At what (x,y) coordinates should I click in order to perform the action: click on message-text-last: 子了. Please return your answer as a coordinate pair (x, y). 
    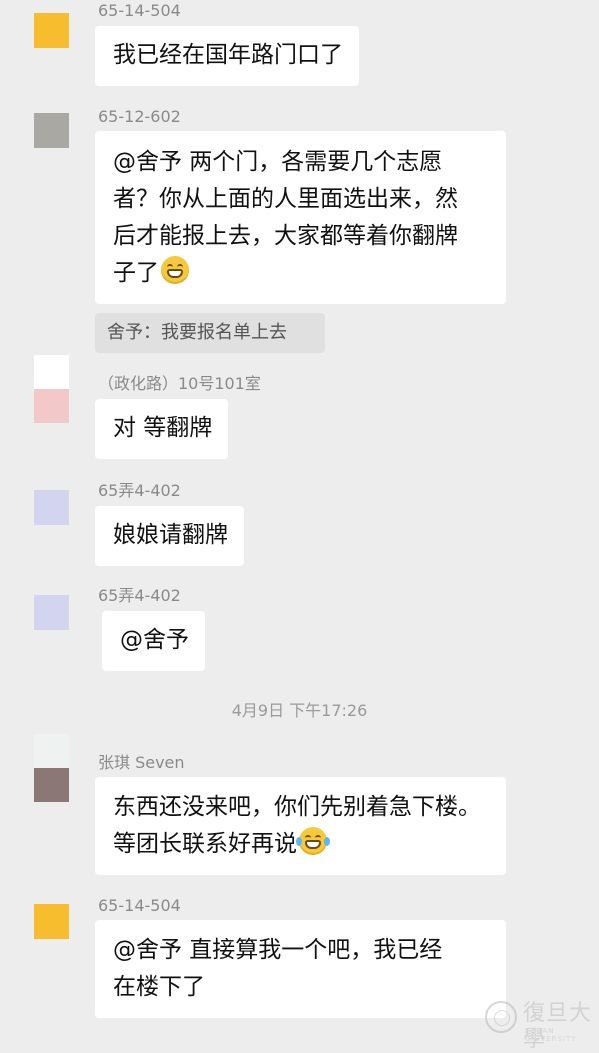
    Looking at the image, I should click on (301, 273).